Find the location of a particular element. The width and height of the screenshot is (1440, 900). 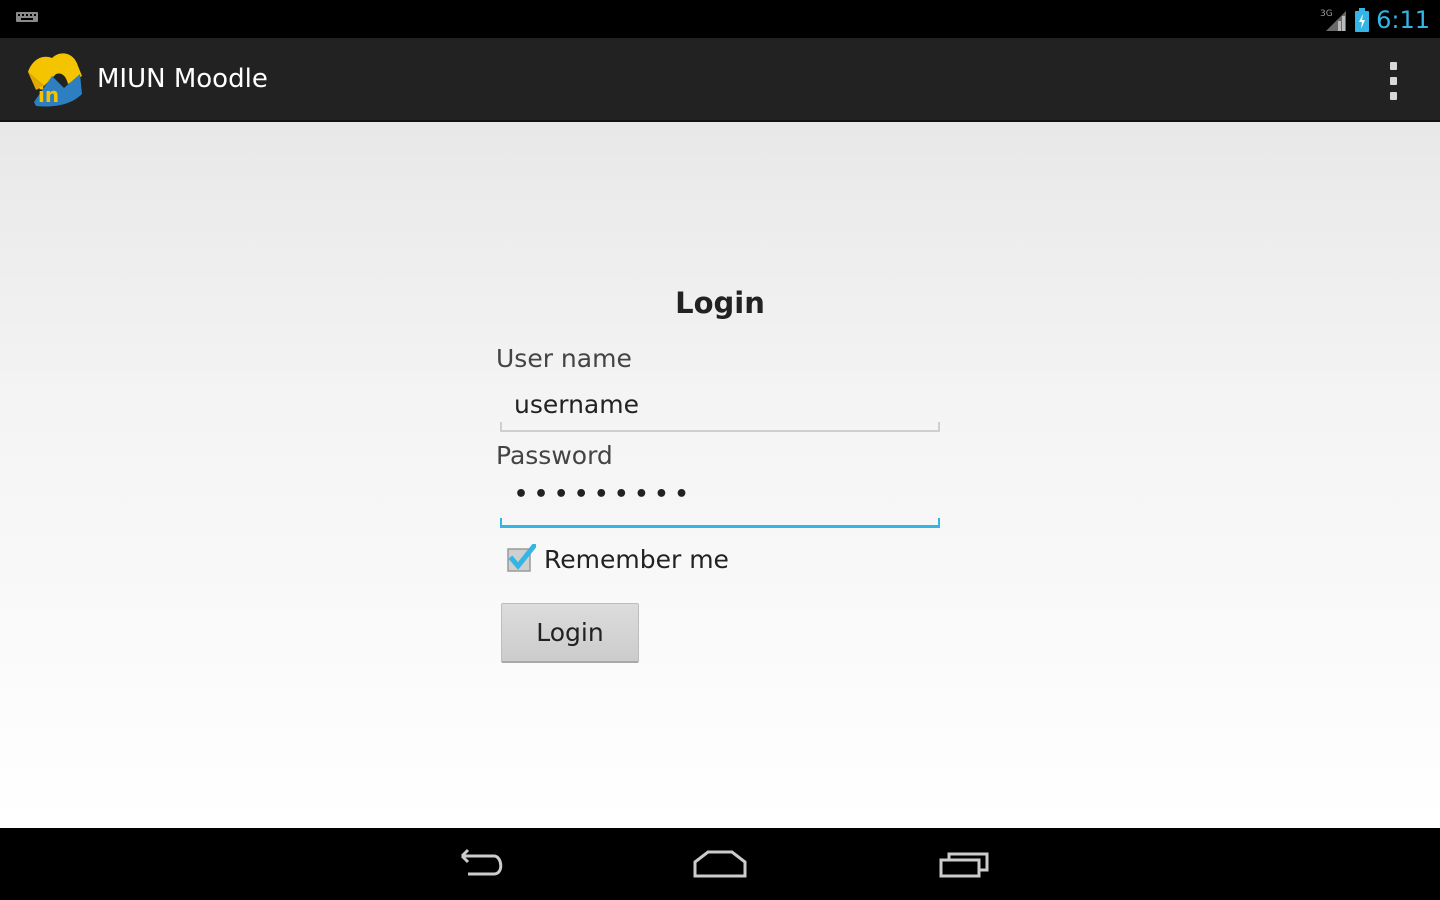

field-underline is located at coordinates (720, 427).